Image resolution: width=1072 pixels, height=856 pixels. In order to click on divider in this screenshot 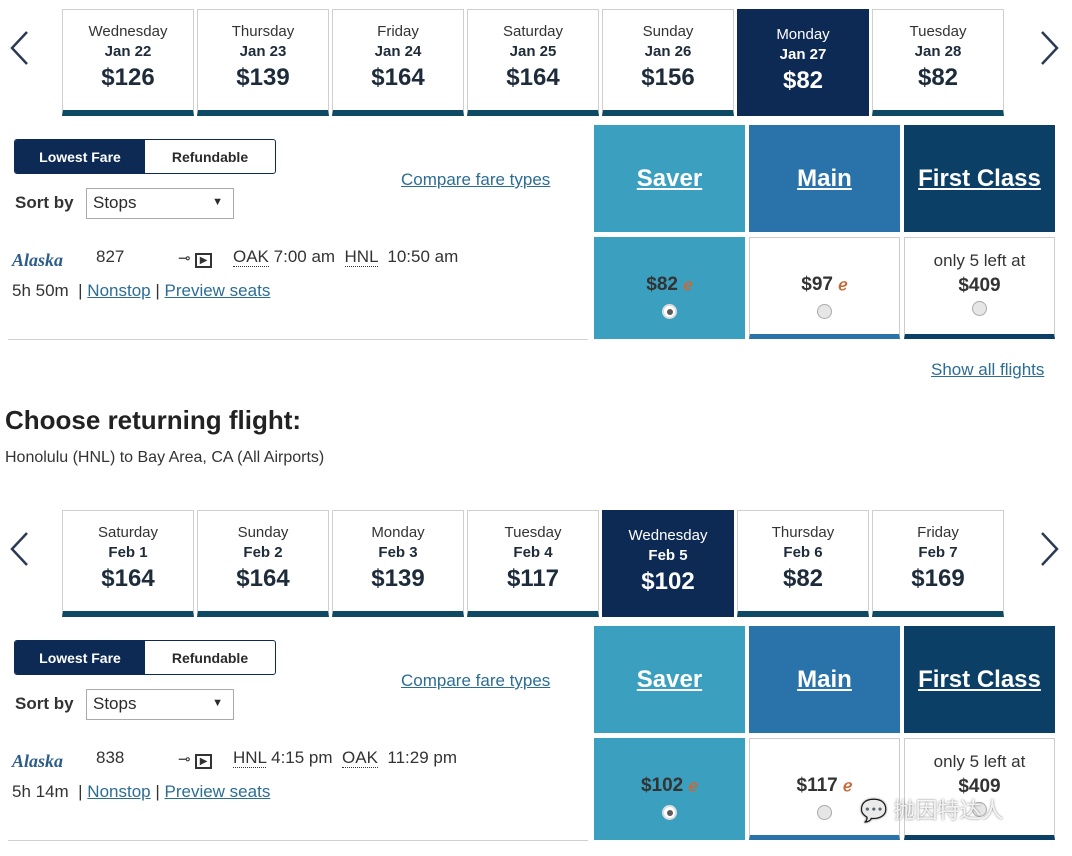, I will do `click(298, 840)`.